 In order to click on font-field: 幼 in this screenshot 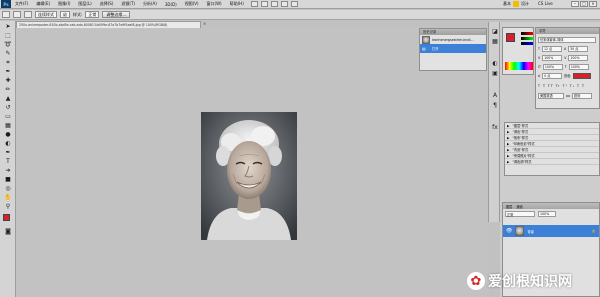, I will do `click(65, 14)`.